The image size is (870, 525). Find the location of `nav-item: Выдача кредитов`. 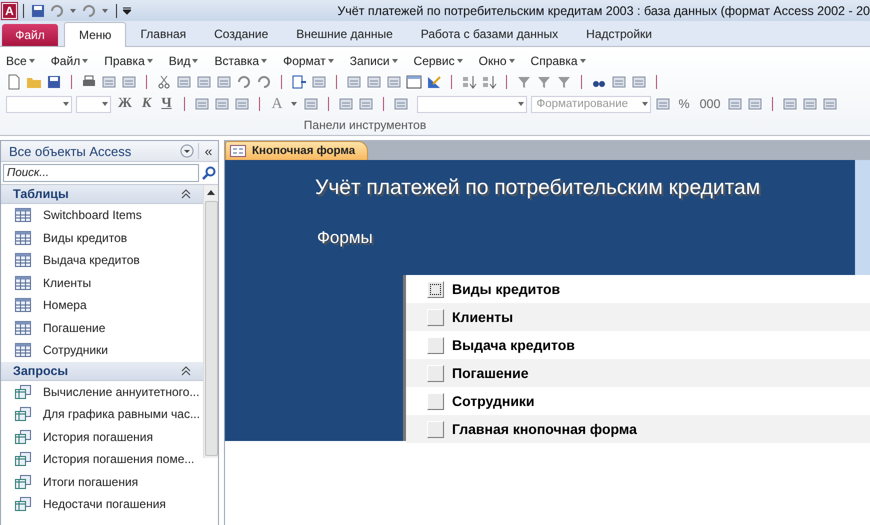

nav-item: Выдача кредитов is located at coordinates (102, 260).